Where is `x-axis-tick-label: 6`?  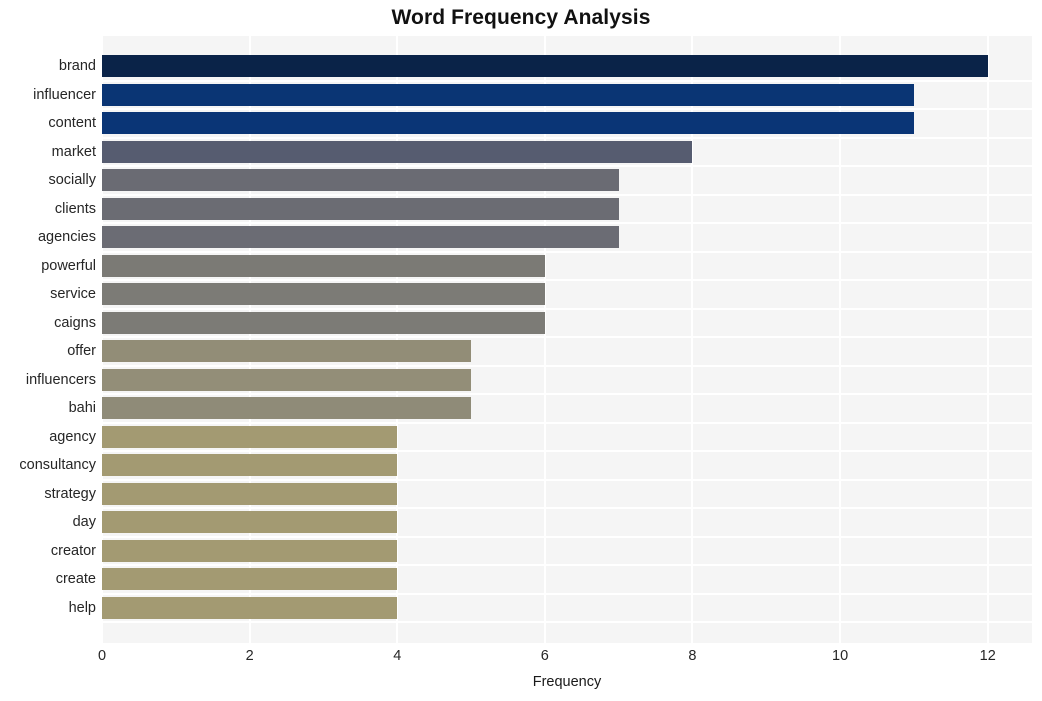 x-axis-tick-label: 6 is located at coordinates (544, 656).